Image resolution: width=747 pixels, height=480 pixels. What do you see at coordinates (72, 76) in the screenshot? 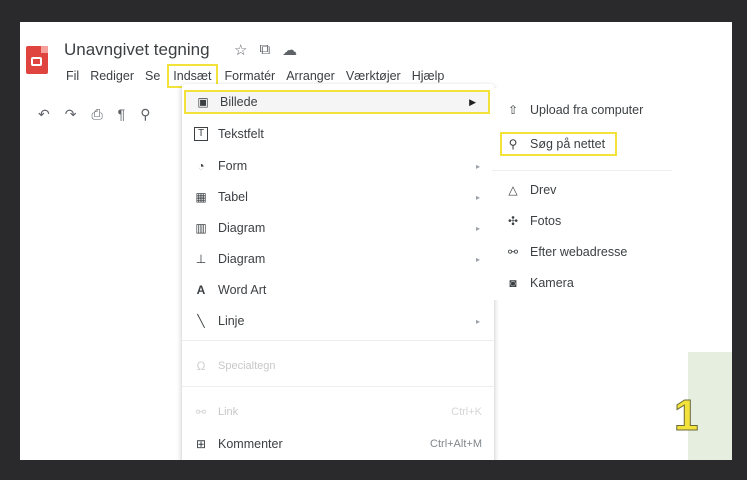
I see `menu-fil: Fil` at bounding box center [72, 76].